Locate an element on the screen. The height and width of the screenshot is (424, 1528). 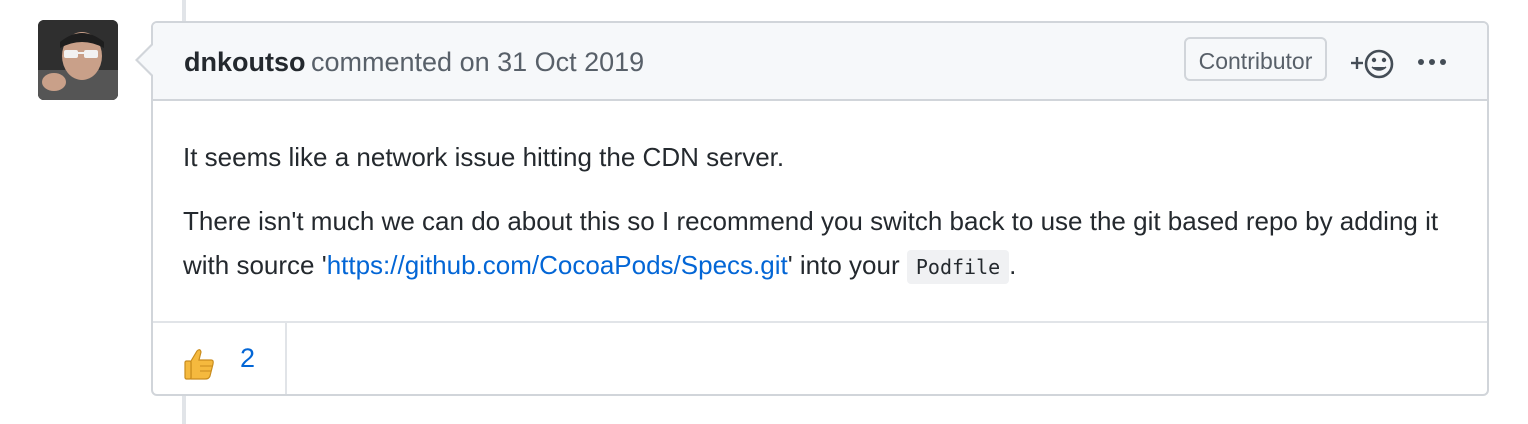
contributor-badge: Contributor is located at coordinates (1255, 59).